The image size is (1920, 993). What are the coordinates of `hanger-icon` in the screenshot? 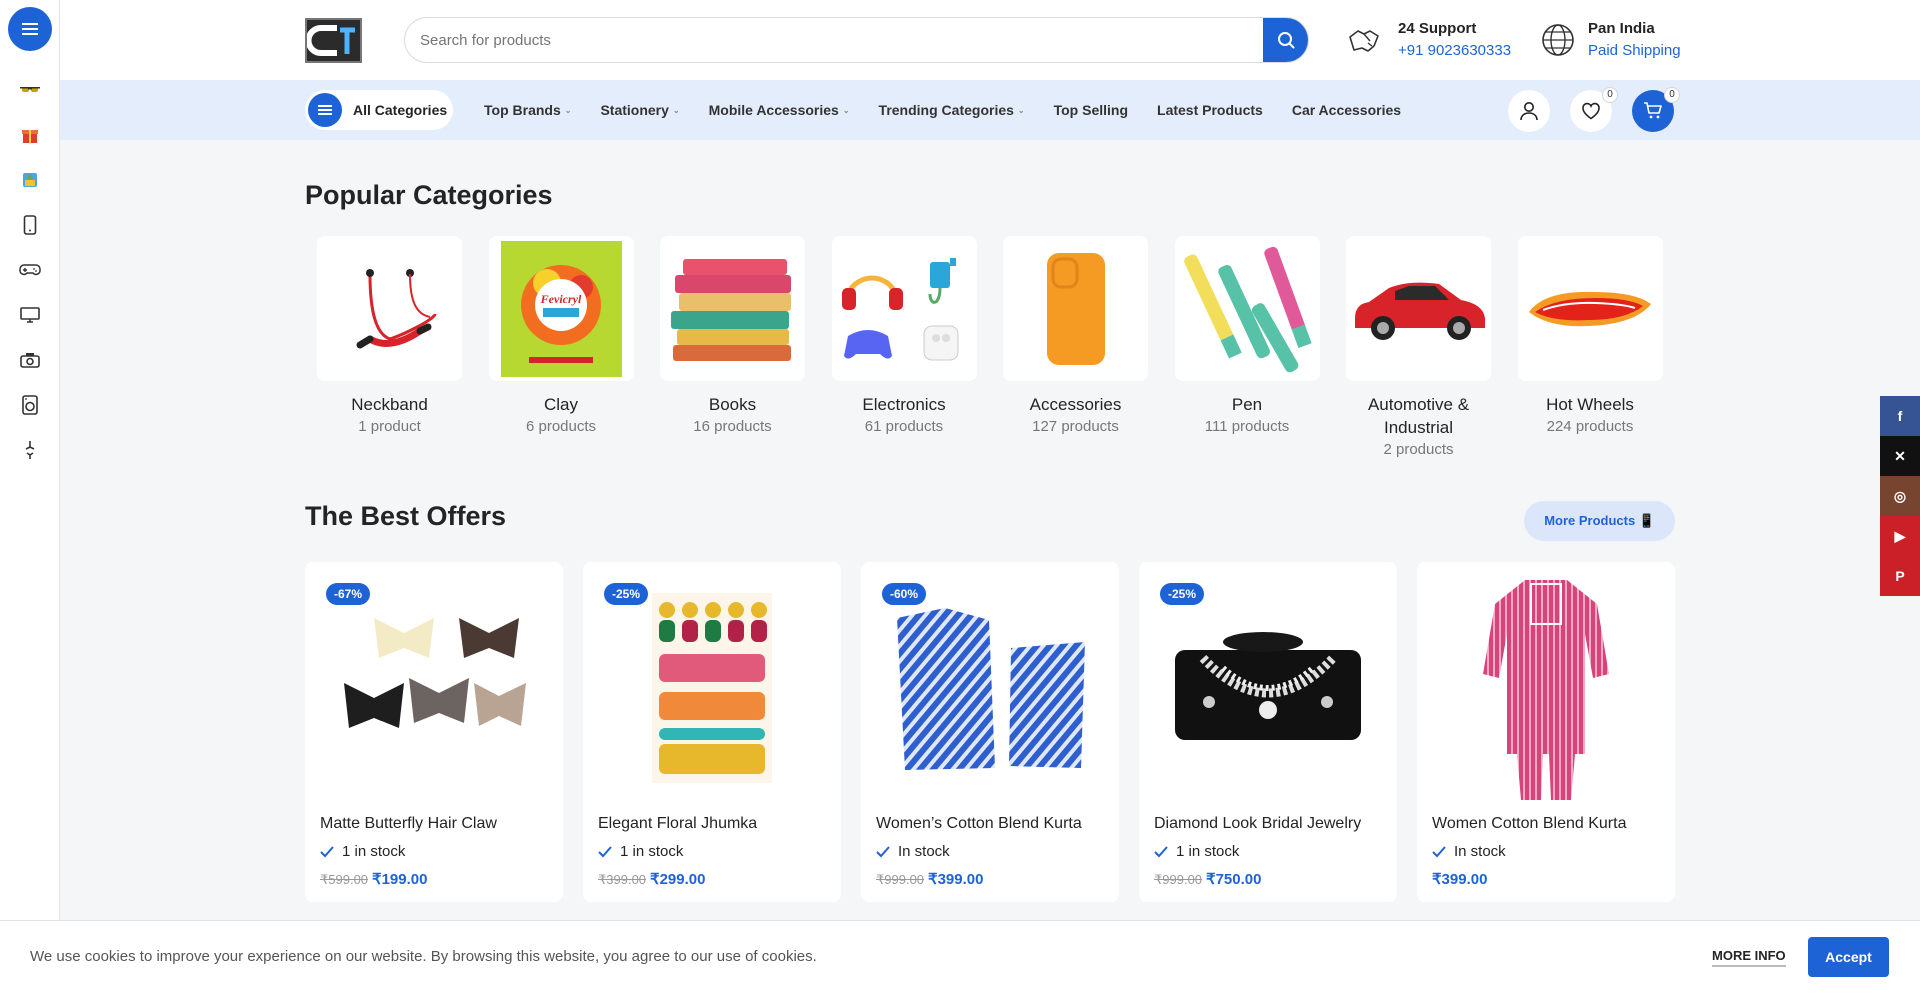 It's located at (30, 449).